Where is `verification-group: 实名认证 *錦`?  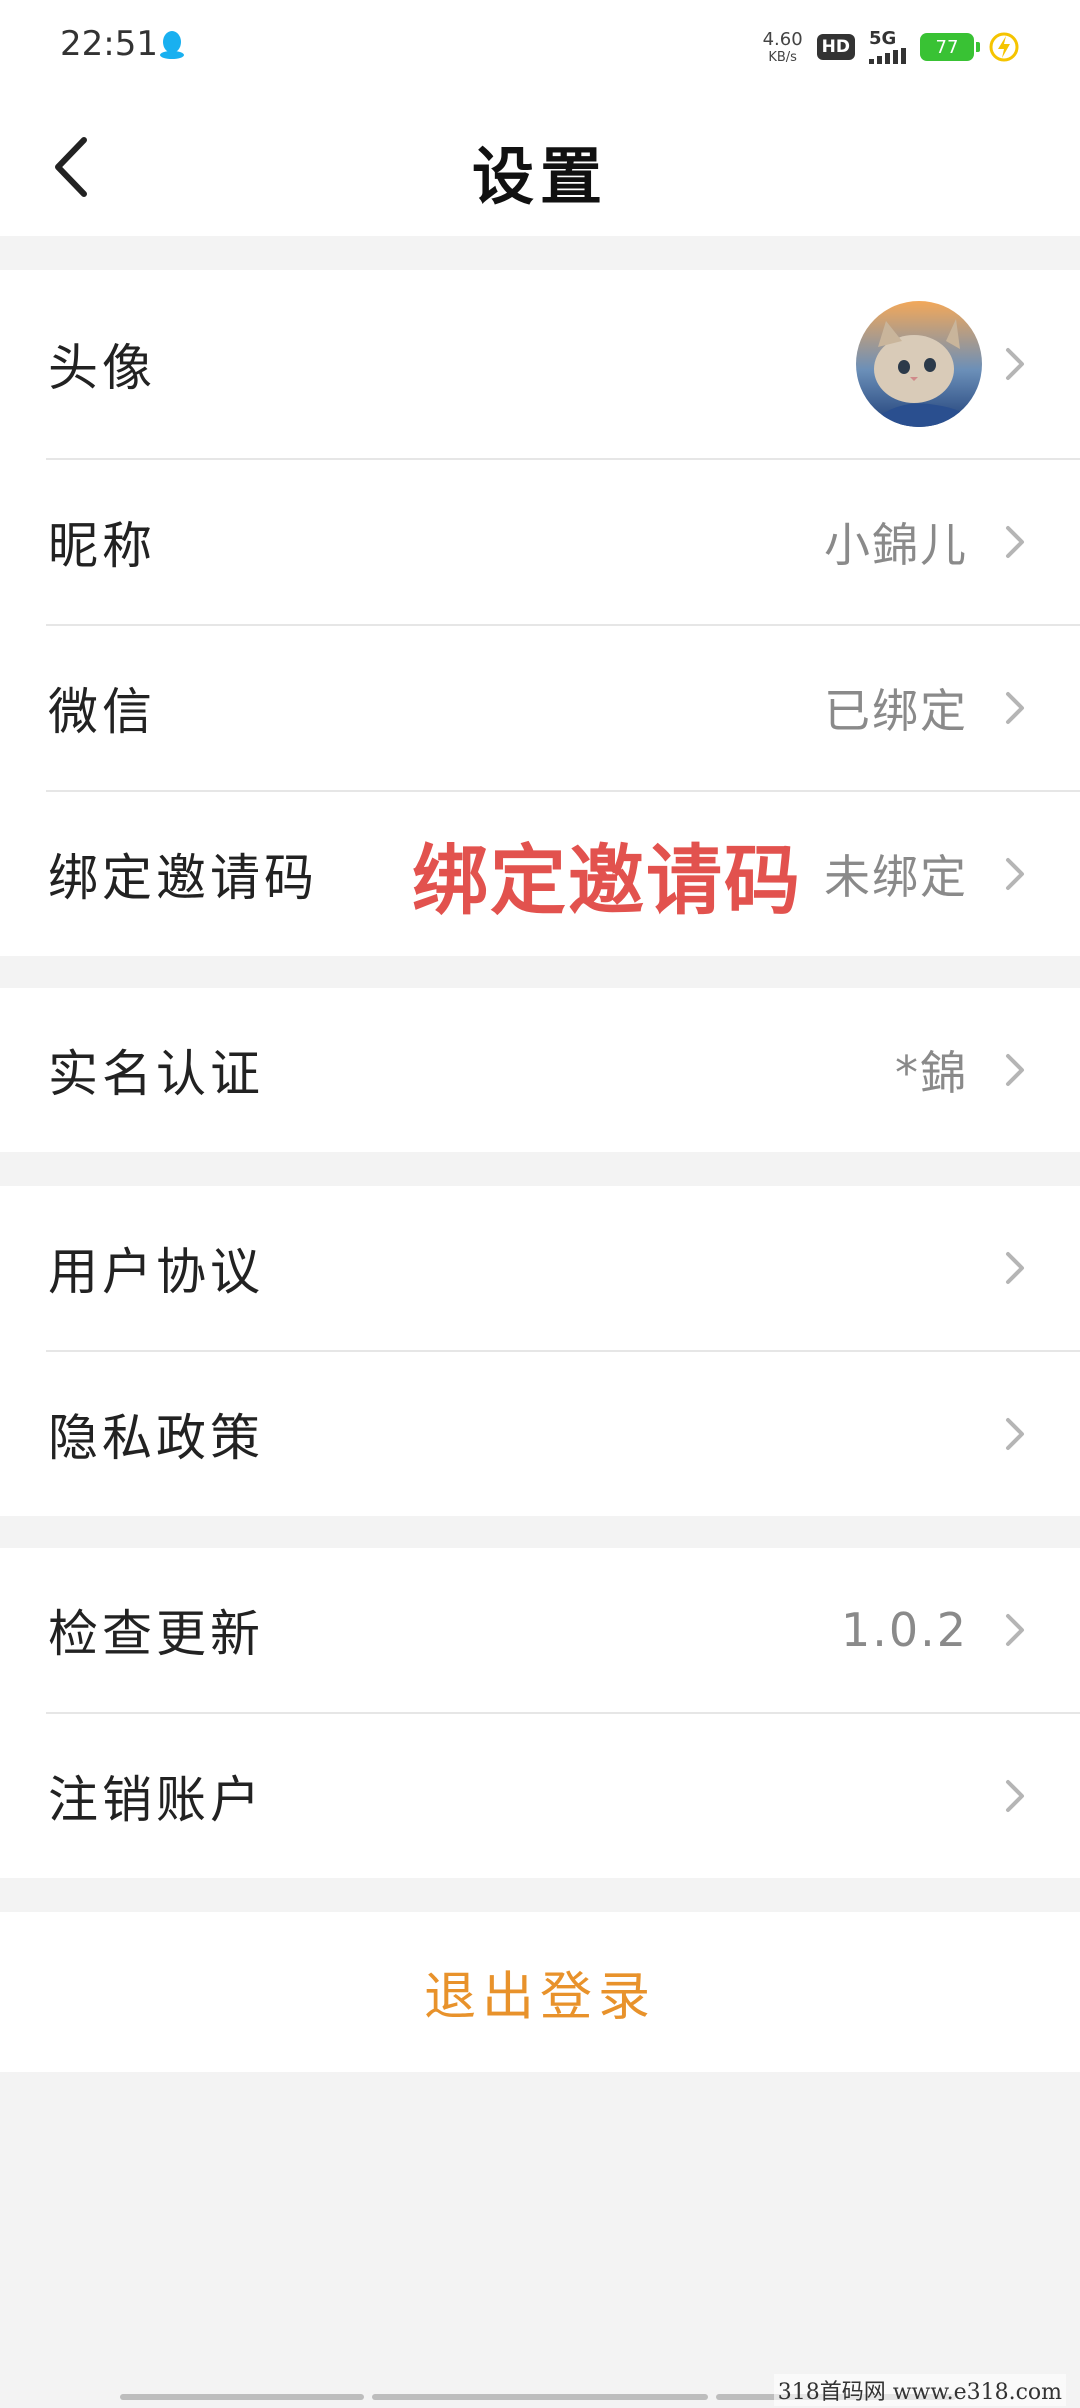 verification-group: 实名认证 *錦 is located at coordinates (540, 1070).